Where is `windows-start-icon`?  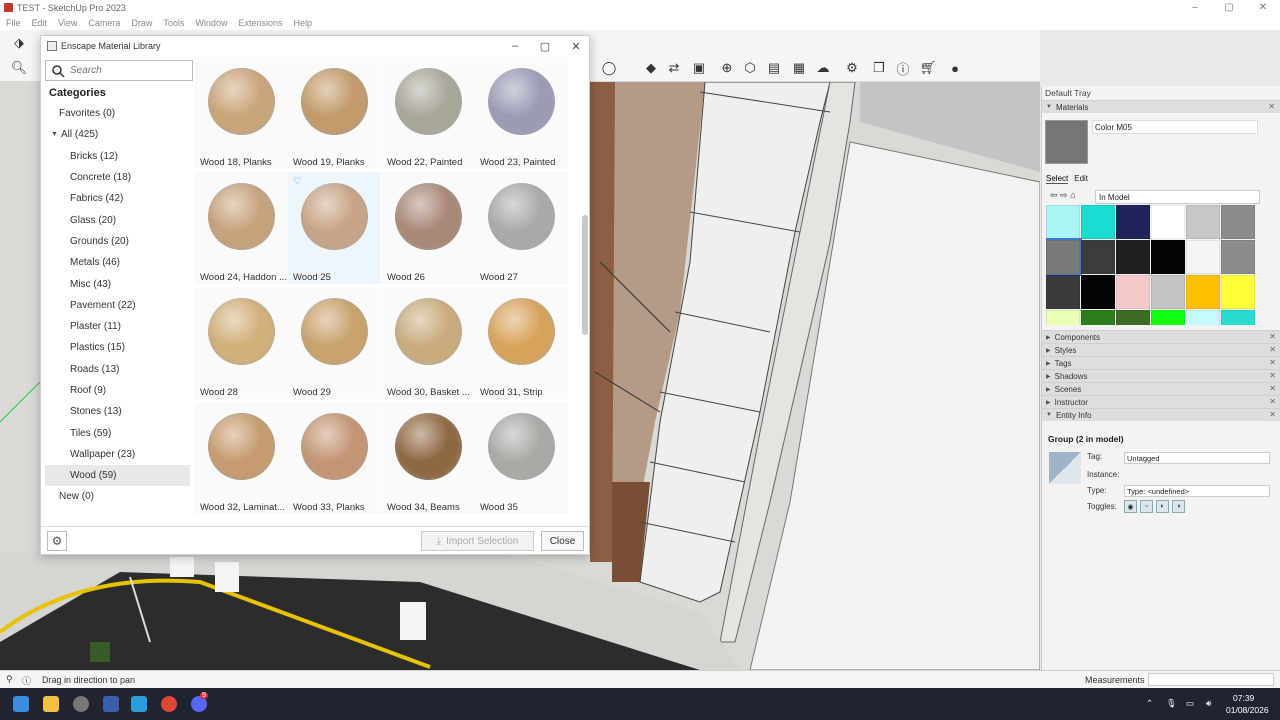
windows-start-icon is located at coordinates (21, 704).